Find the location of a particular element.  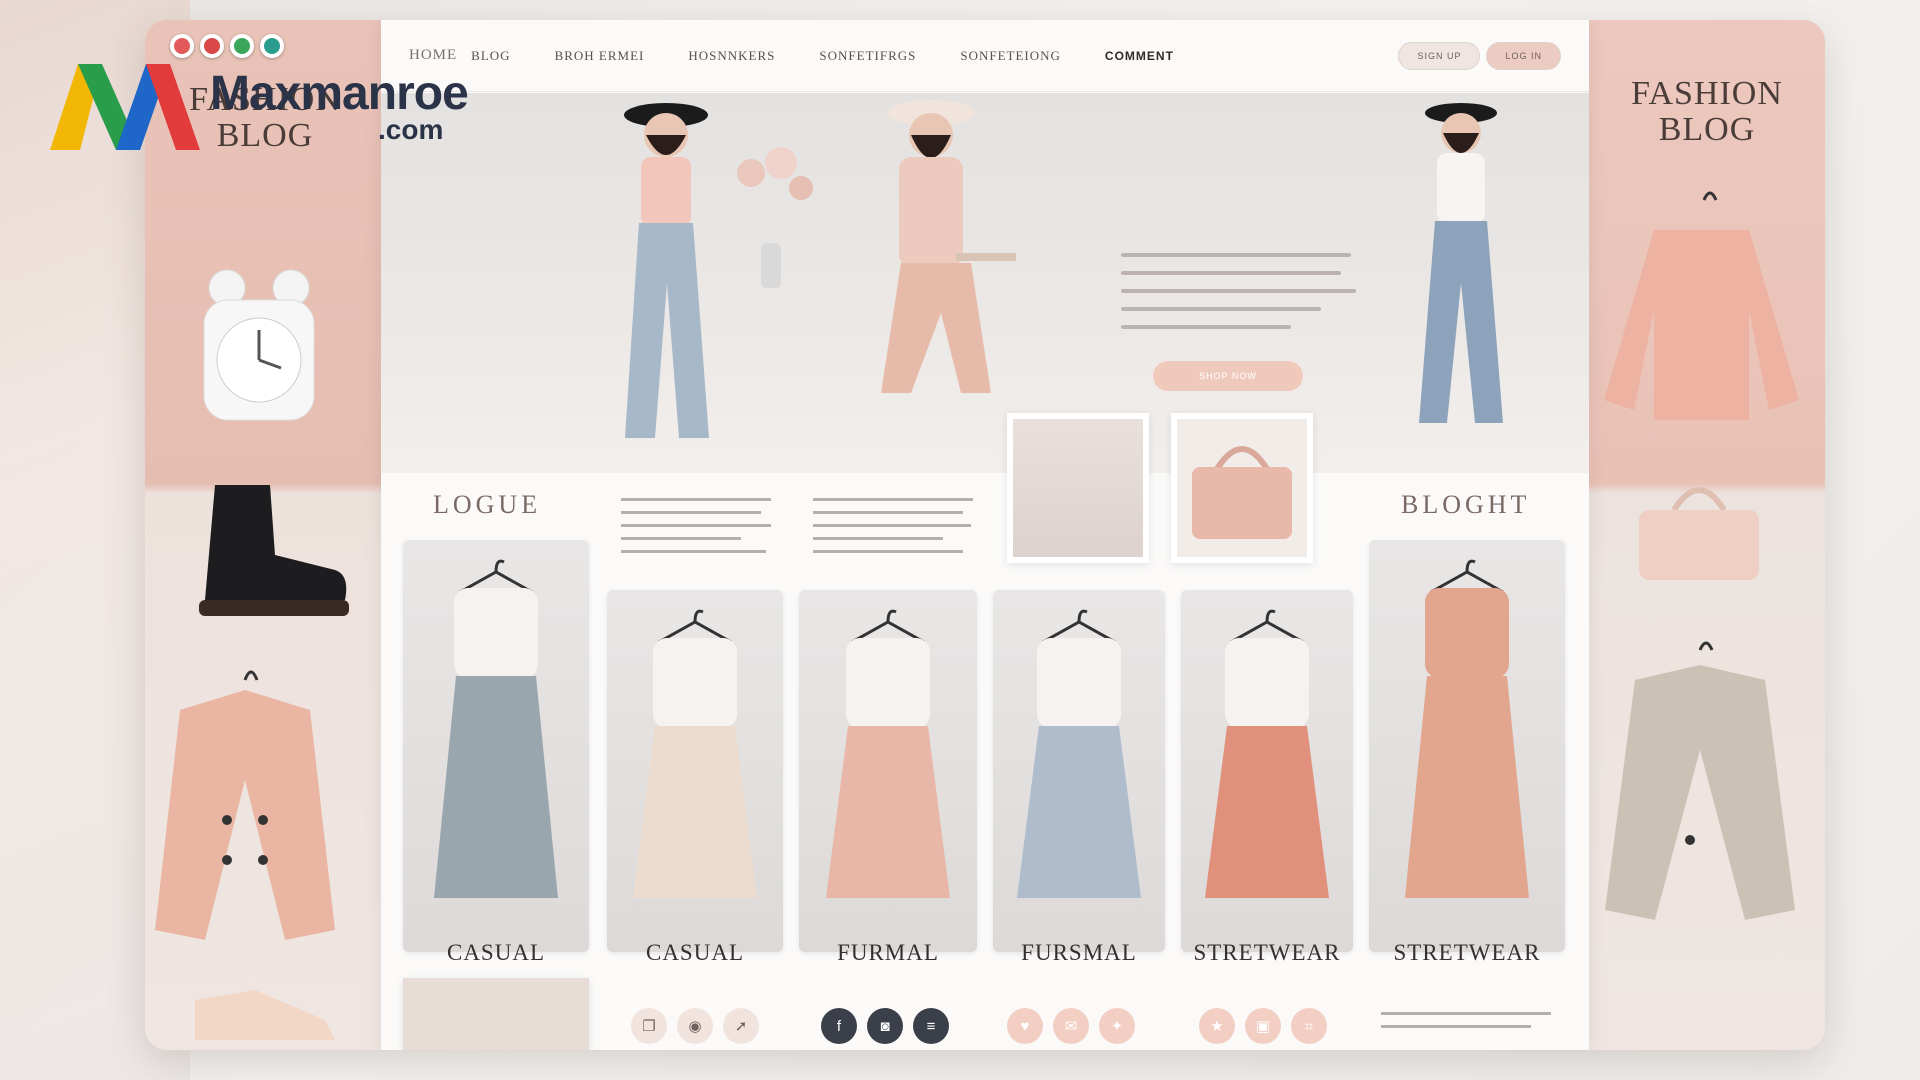

star-icon: ★ is located at coordinates (1217, 1026).